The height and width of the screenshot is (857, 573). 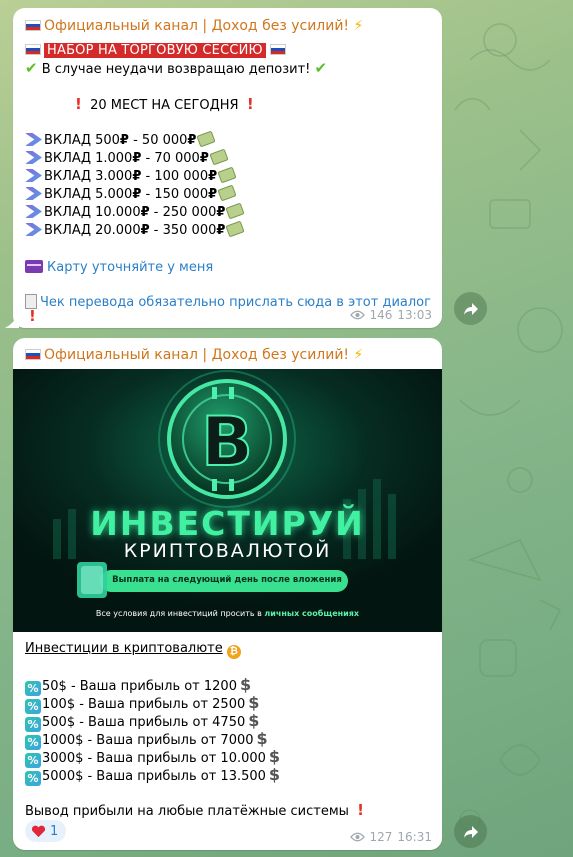 I want to click on message-time: 16:31, so click(x=414, y=837).